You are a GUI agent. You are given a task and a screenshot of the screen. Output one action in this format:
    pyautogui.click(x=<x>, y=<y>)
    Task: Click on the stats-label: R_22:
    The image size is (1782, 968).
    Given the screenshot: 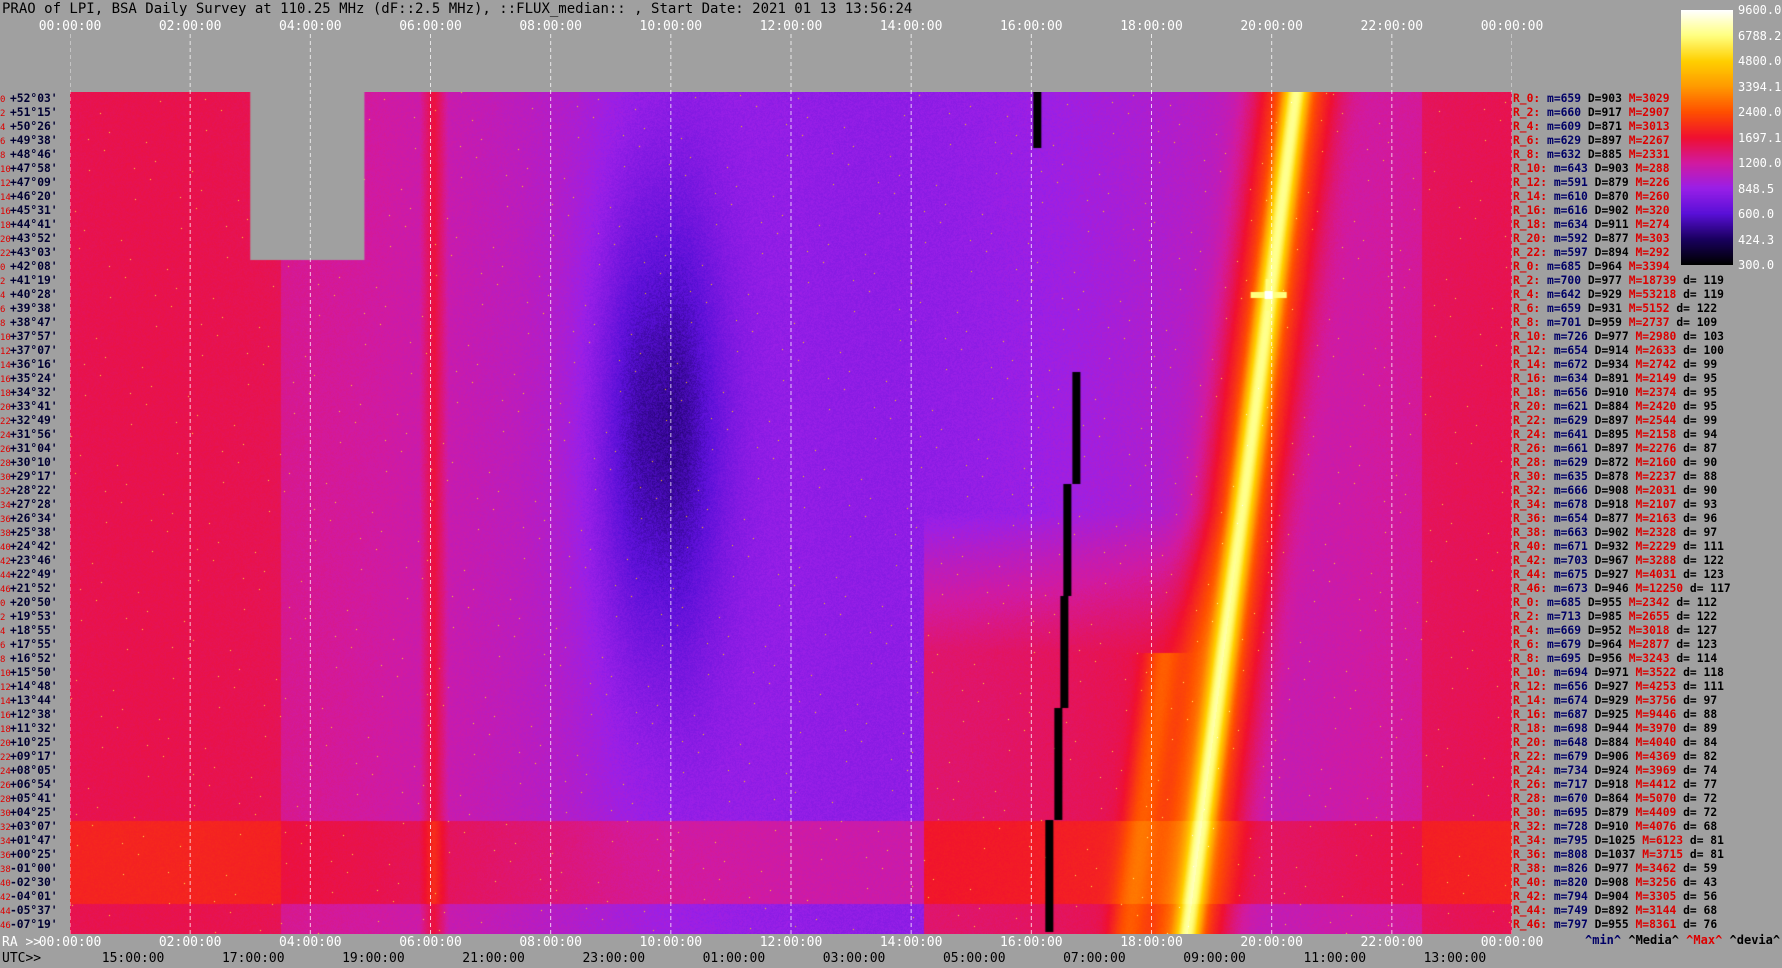 What is the action you would take?
    pyautogui.click(x=1530, y=756)
    